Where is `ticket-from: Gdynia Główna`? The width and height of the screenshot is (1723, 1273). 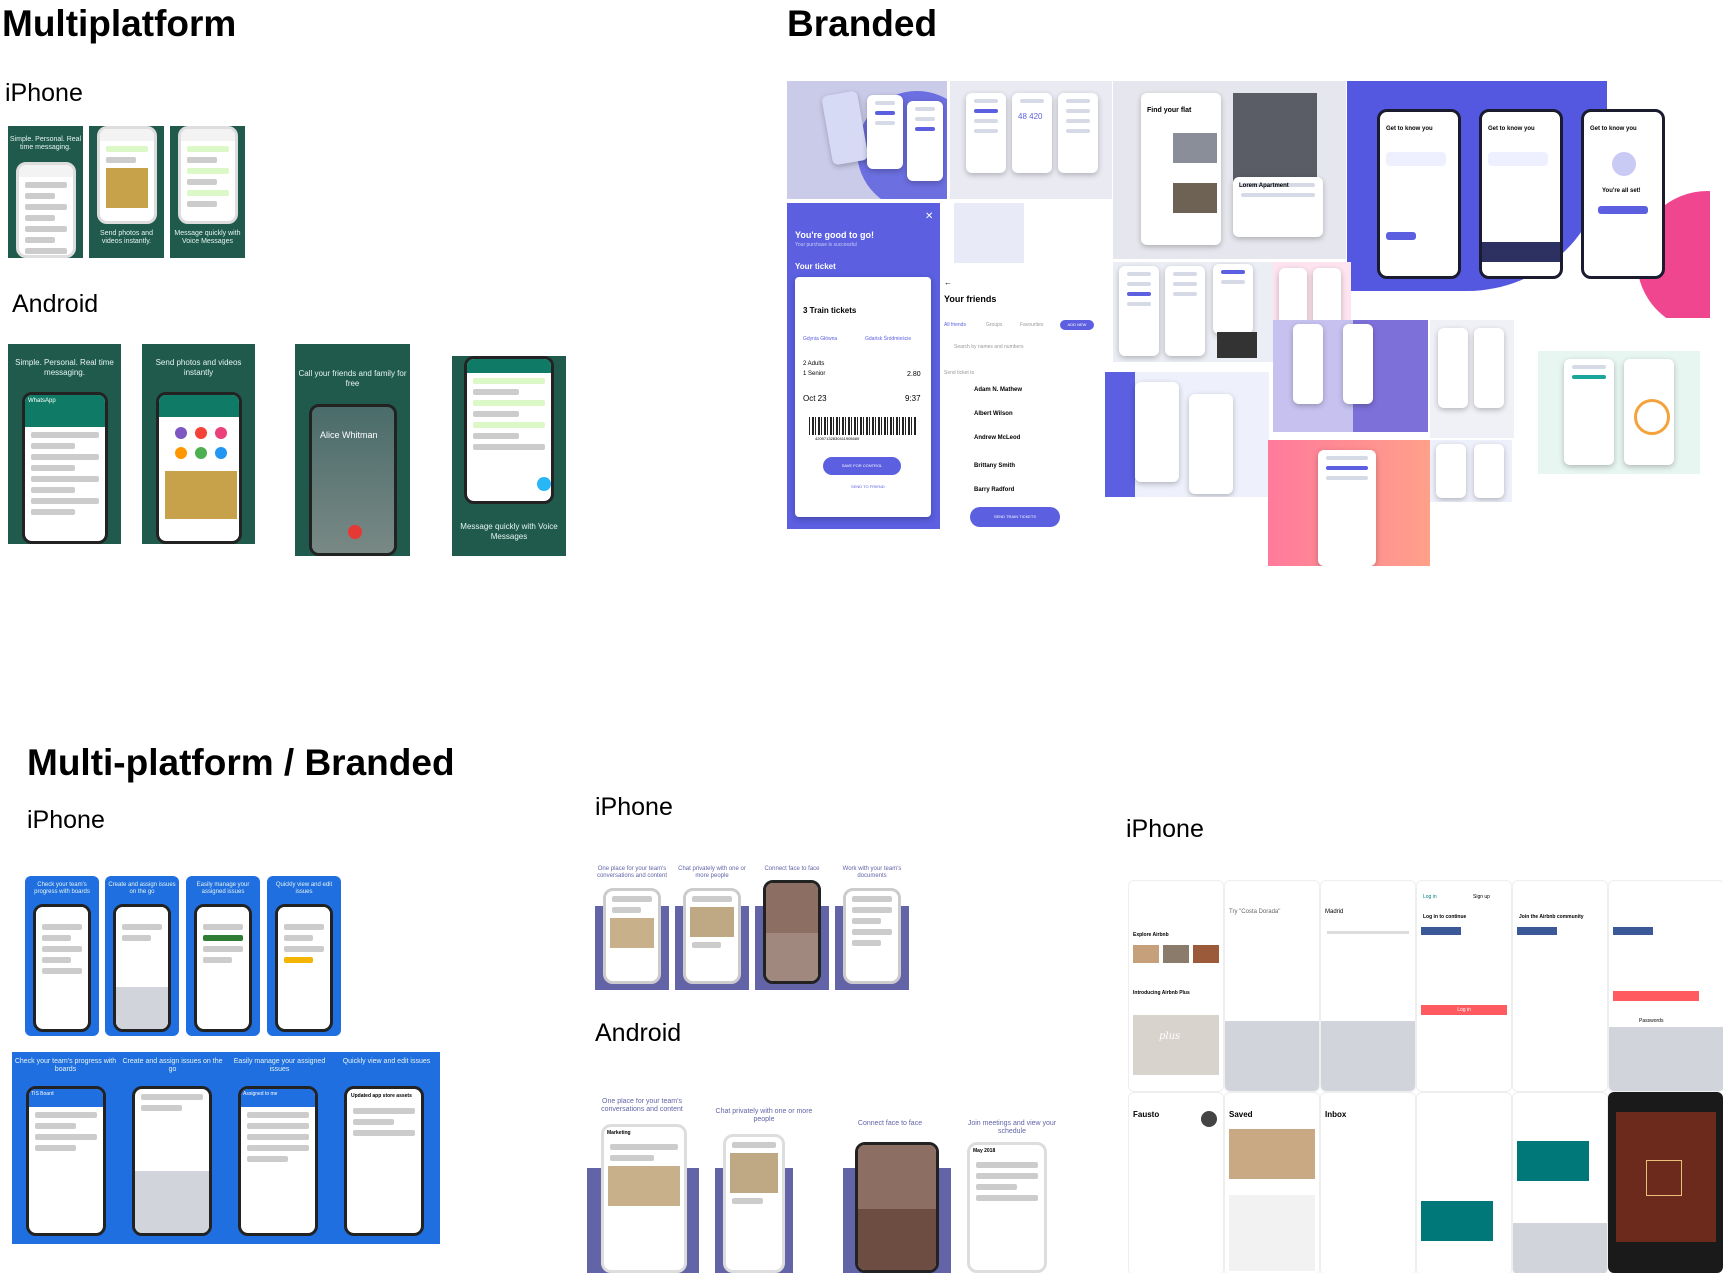 ticket-from: Gdynia Główna is located at coordinates (820, 339).